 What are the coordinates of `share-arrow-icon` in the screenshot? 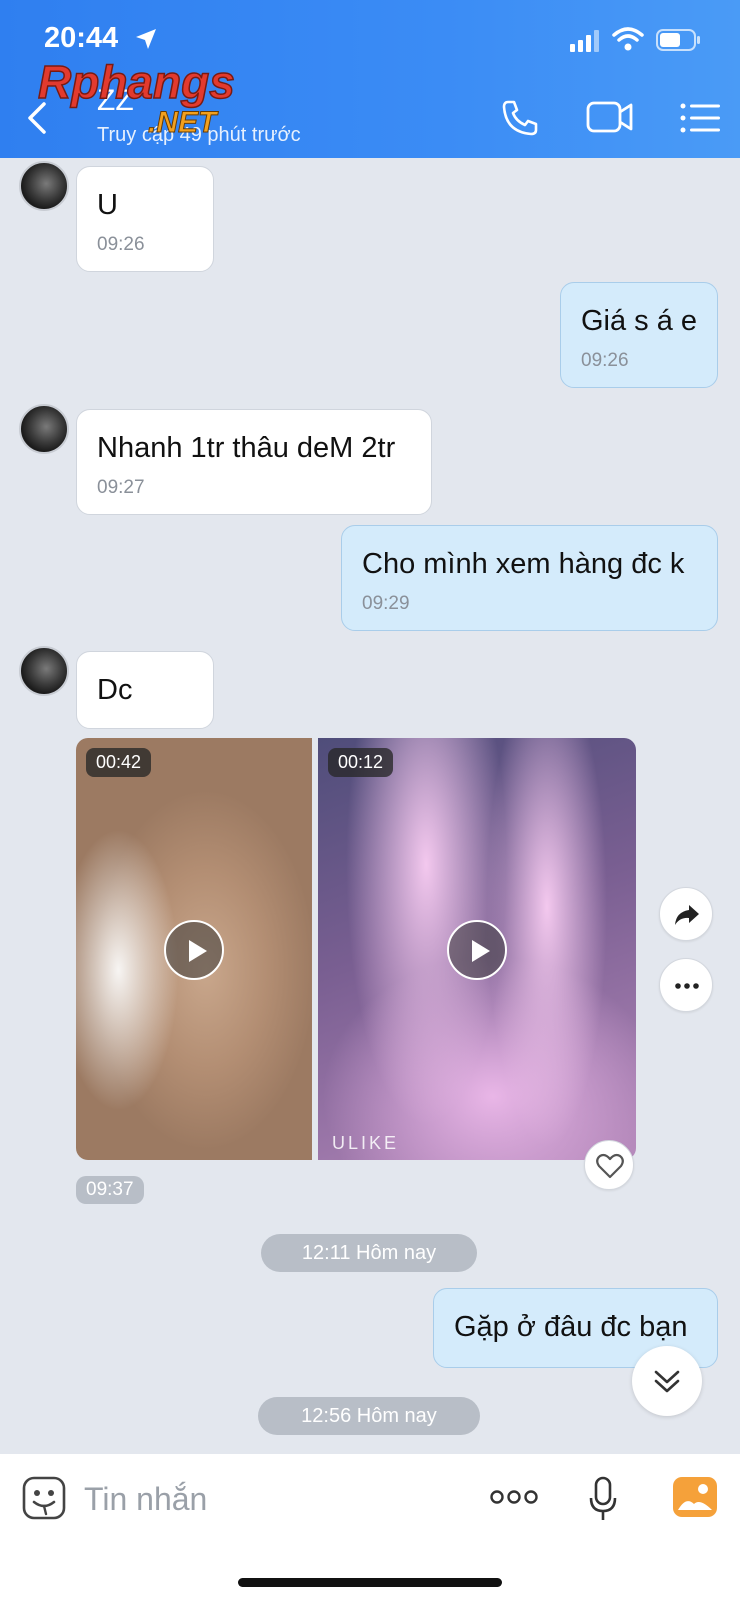 It's located at (687, 915).